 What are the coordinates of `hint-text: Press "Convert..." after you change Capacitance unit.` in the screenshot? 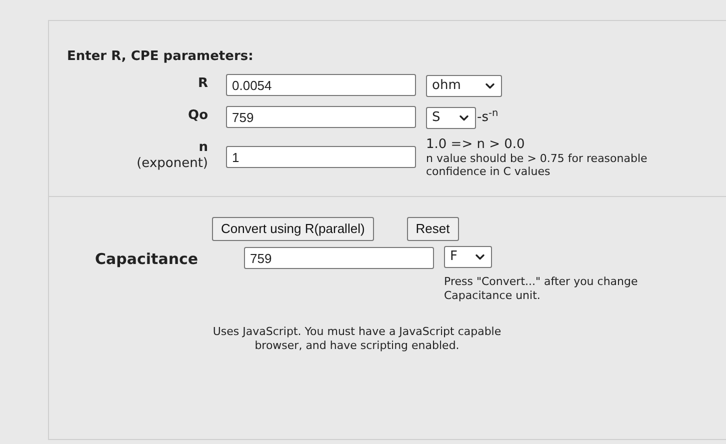 It's located at (541, 288).